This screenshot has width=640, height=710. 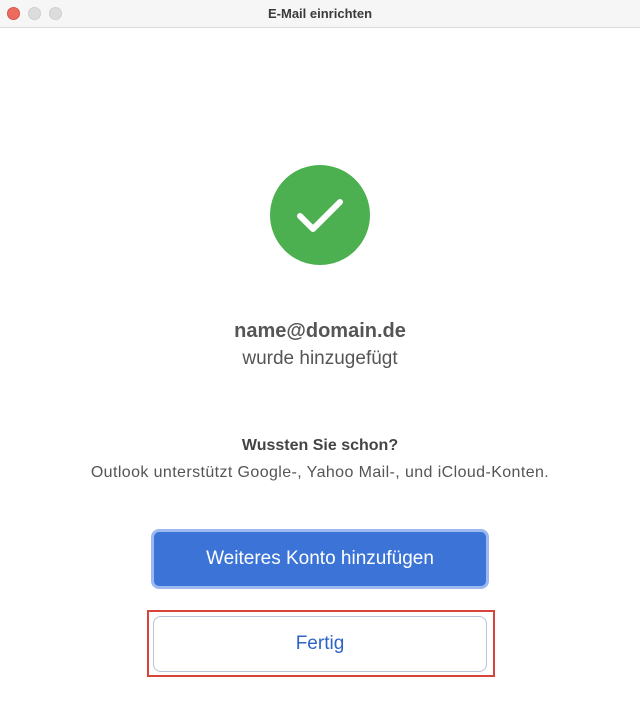 I want to click on success-checkmark-icon, so click(x=320, y=215).